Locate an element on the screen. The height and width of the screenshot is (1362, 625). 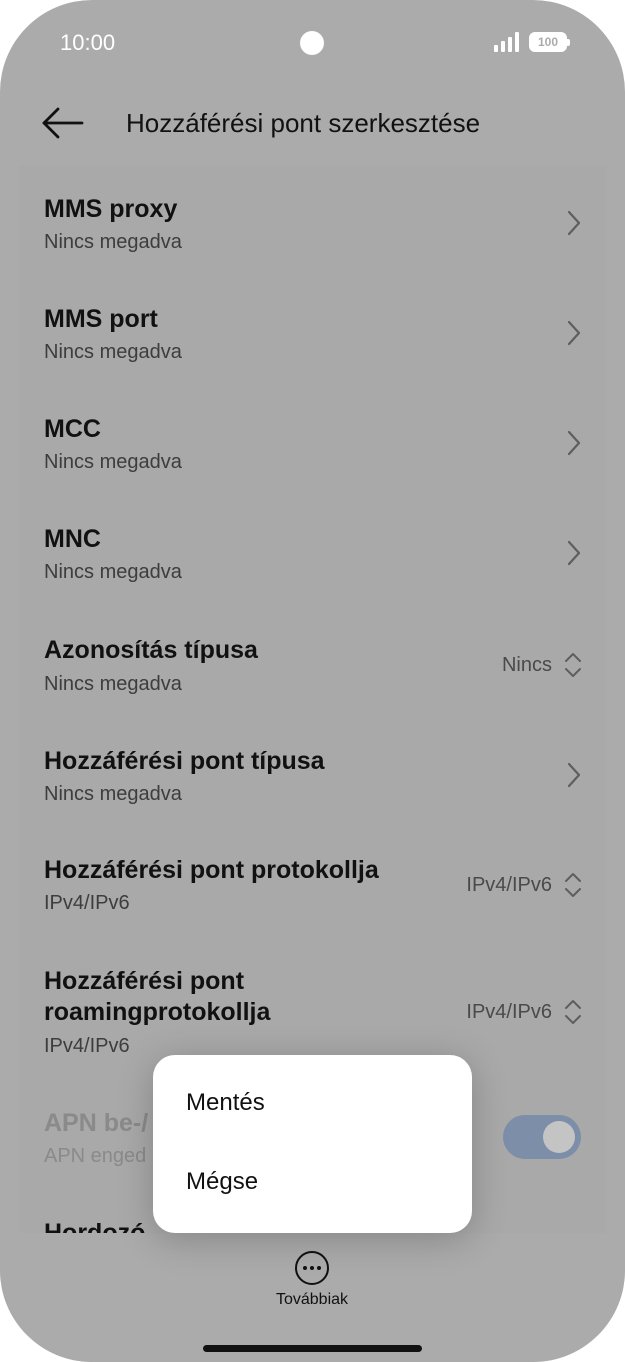
list-item-mnc: MNC Nincs megadva is located at coordinates (312, 551).